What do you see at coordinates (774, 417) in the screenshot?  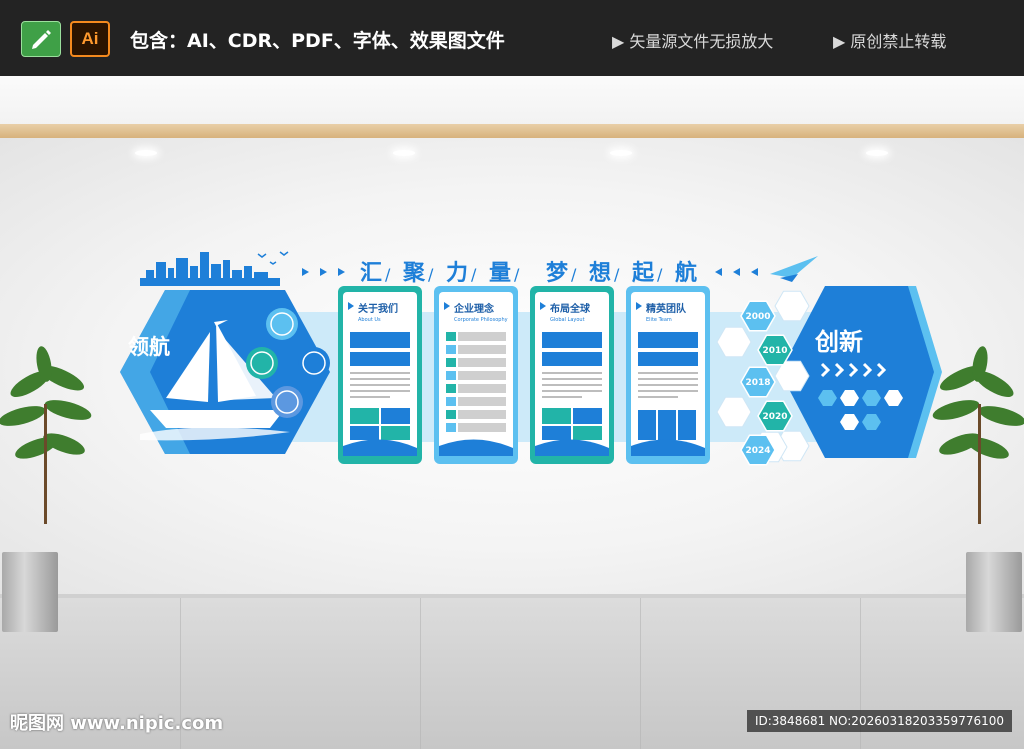 I see `year-label: 2020` at bounding box center [774, 417].